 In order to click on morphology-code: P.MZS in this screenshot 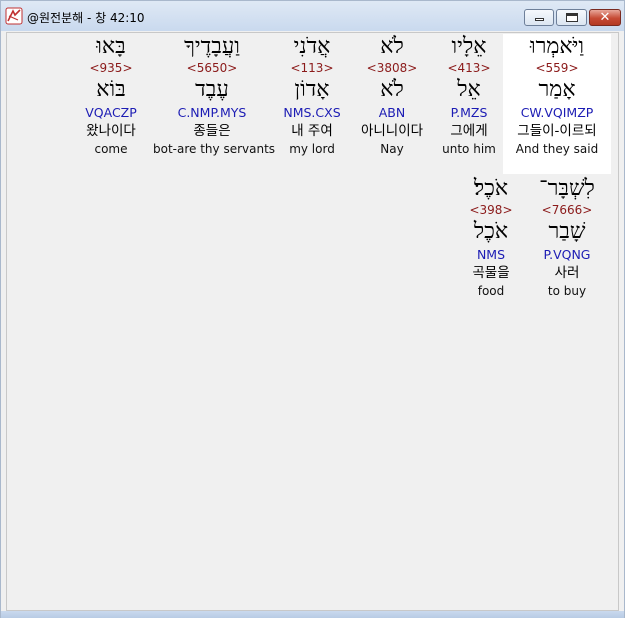, I will do `click(469, 112)`.